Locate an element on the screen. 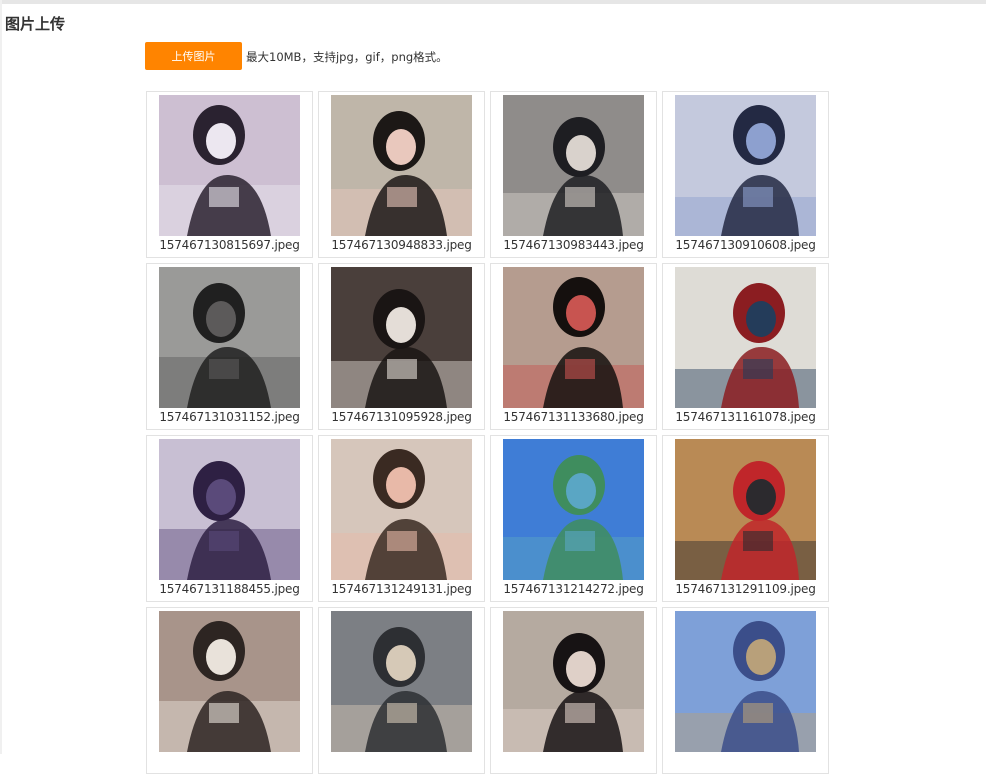  image-filename: 157467131133680.jpeg is located at coordinates (573, 417).